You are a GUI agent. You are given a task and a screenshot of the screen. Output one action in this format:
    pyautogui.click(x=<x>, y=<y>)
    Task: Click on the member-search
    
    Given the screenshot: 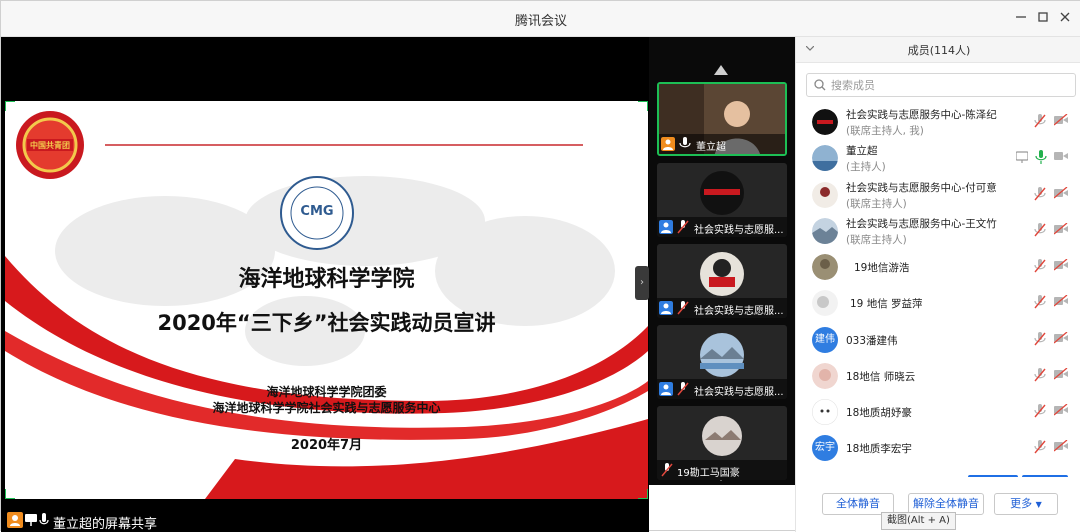 What is the action you would take?
    pyautogui.click(x=941, y=85)
    